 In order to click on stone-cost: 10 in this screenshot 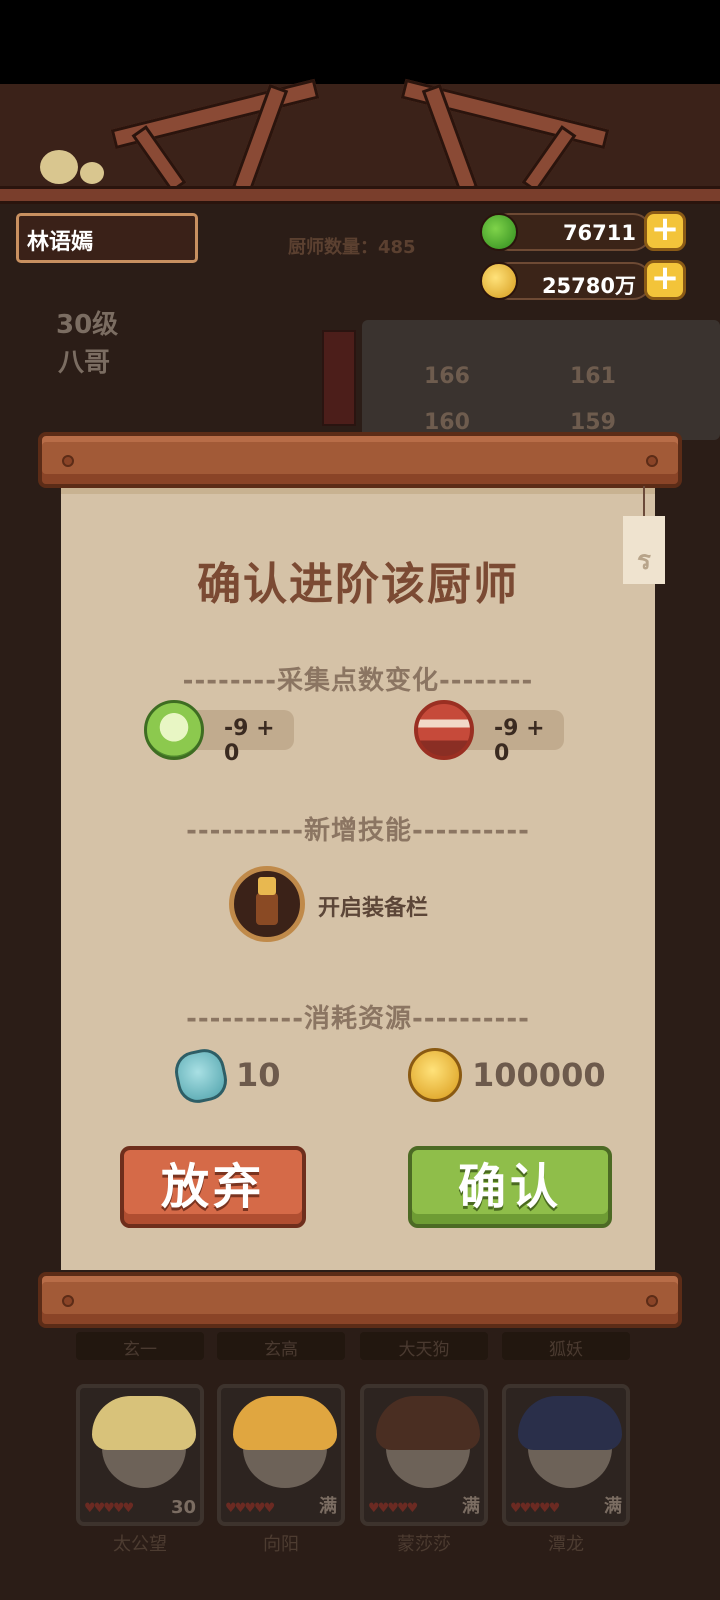, I will do `click(258, 1075)`.